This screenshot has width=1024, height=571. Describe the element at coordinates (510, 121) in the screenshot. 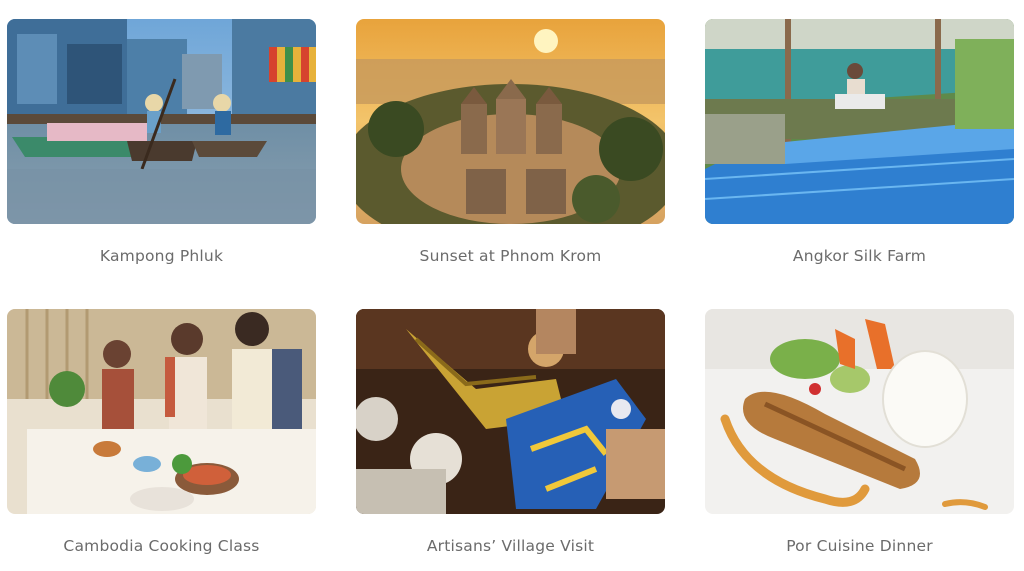

I see `temple-sunset-photo` at that location.